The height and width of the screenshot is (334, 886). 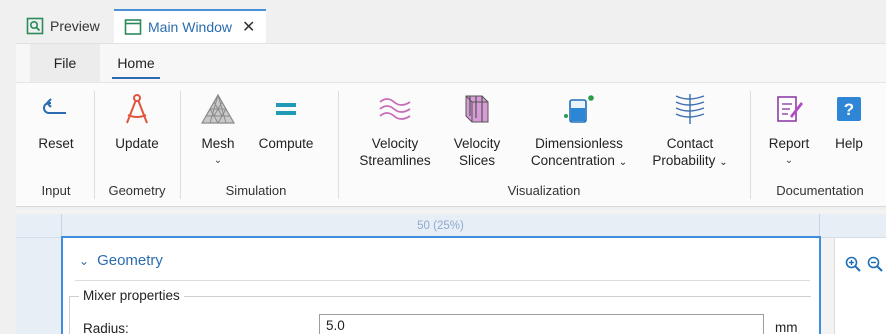 I want to click on tab-preview: Preview, so click(x=62, y=26).